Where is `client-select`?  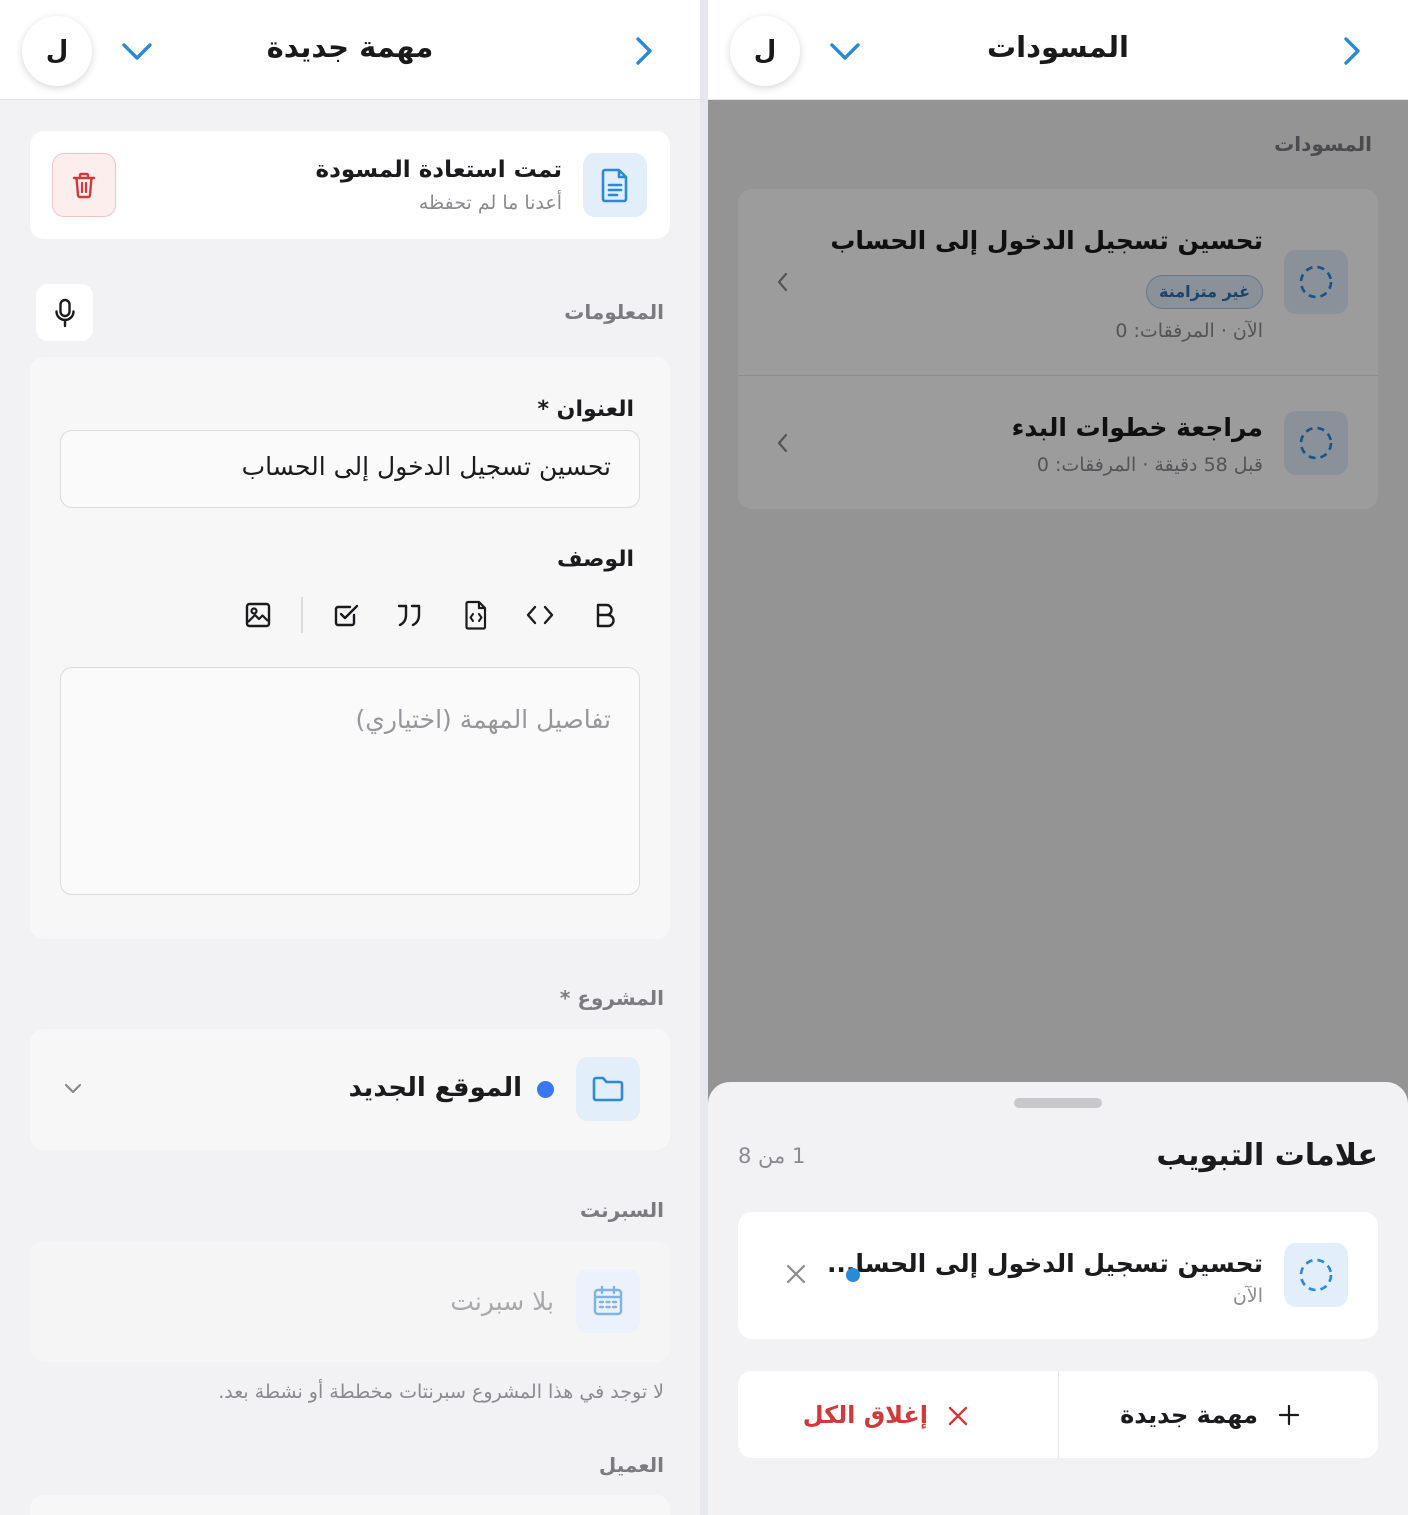
client-select is located at coordinates (350, 1505).